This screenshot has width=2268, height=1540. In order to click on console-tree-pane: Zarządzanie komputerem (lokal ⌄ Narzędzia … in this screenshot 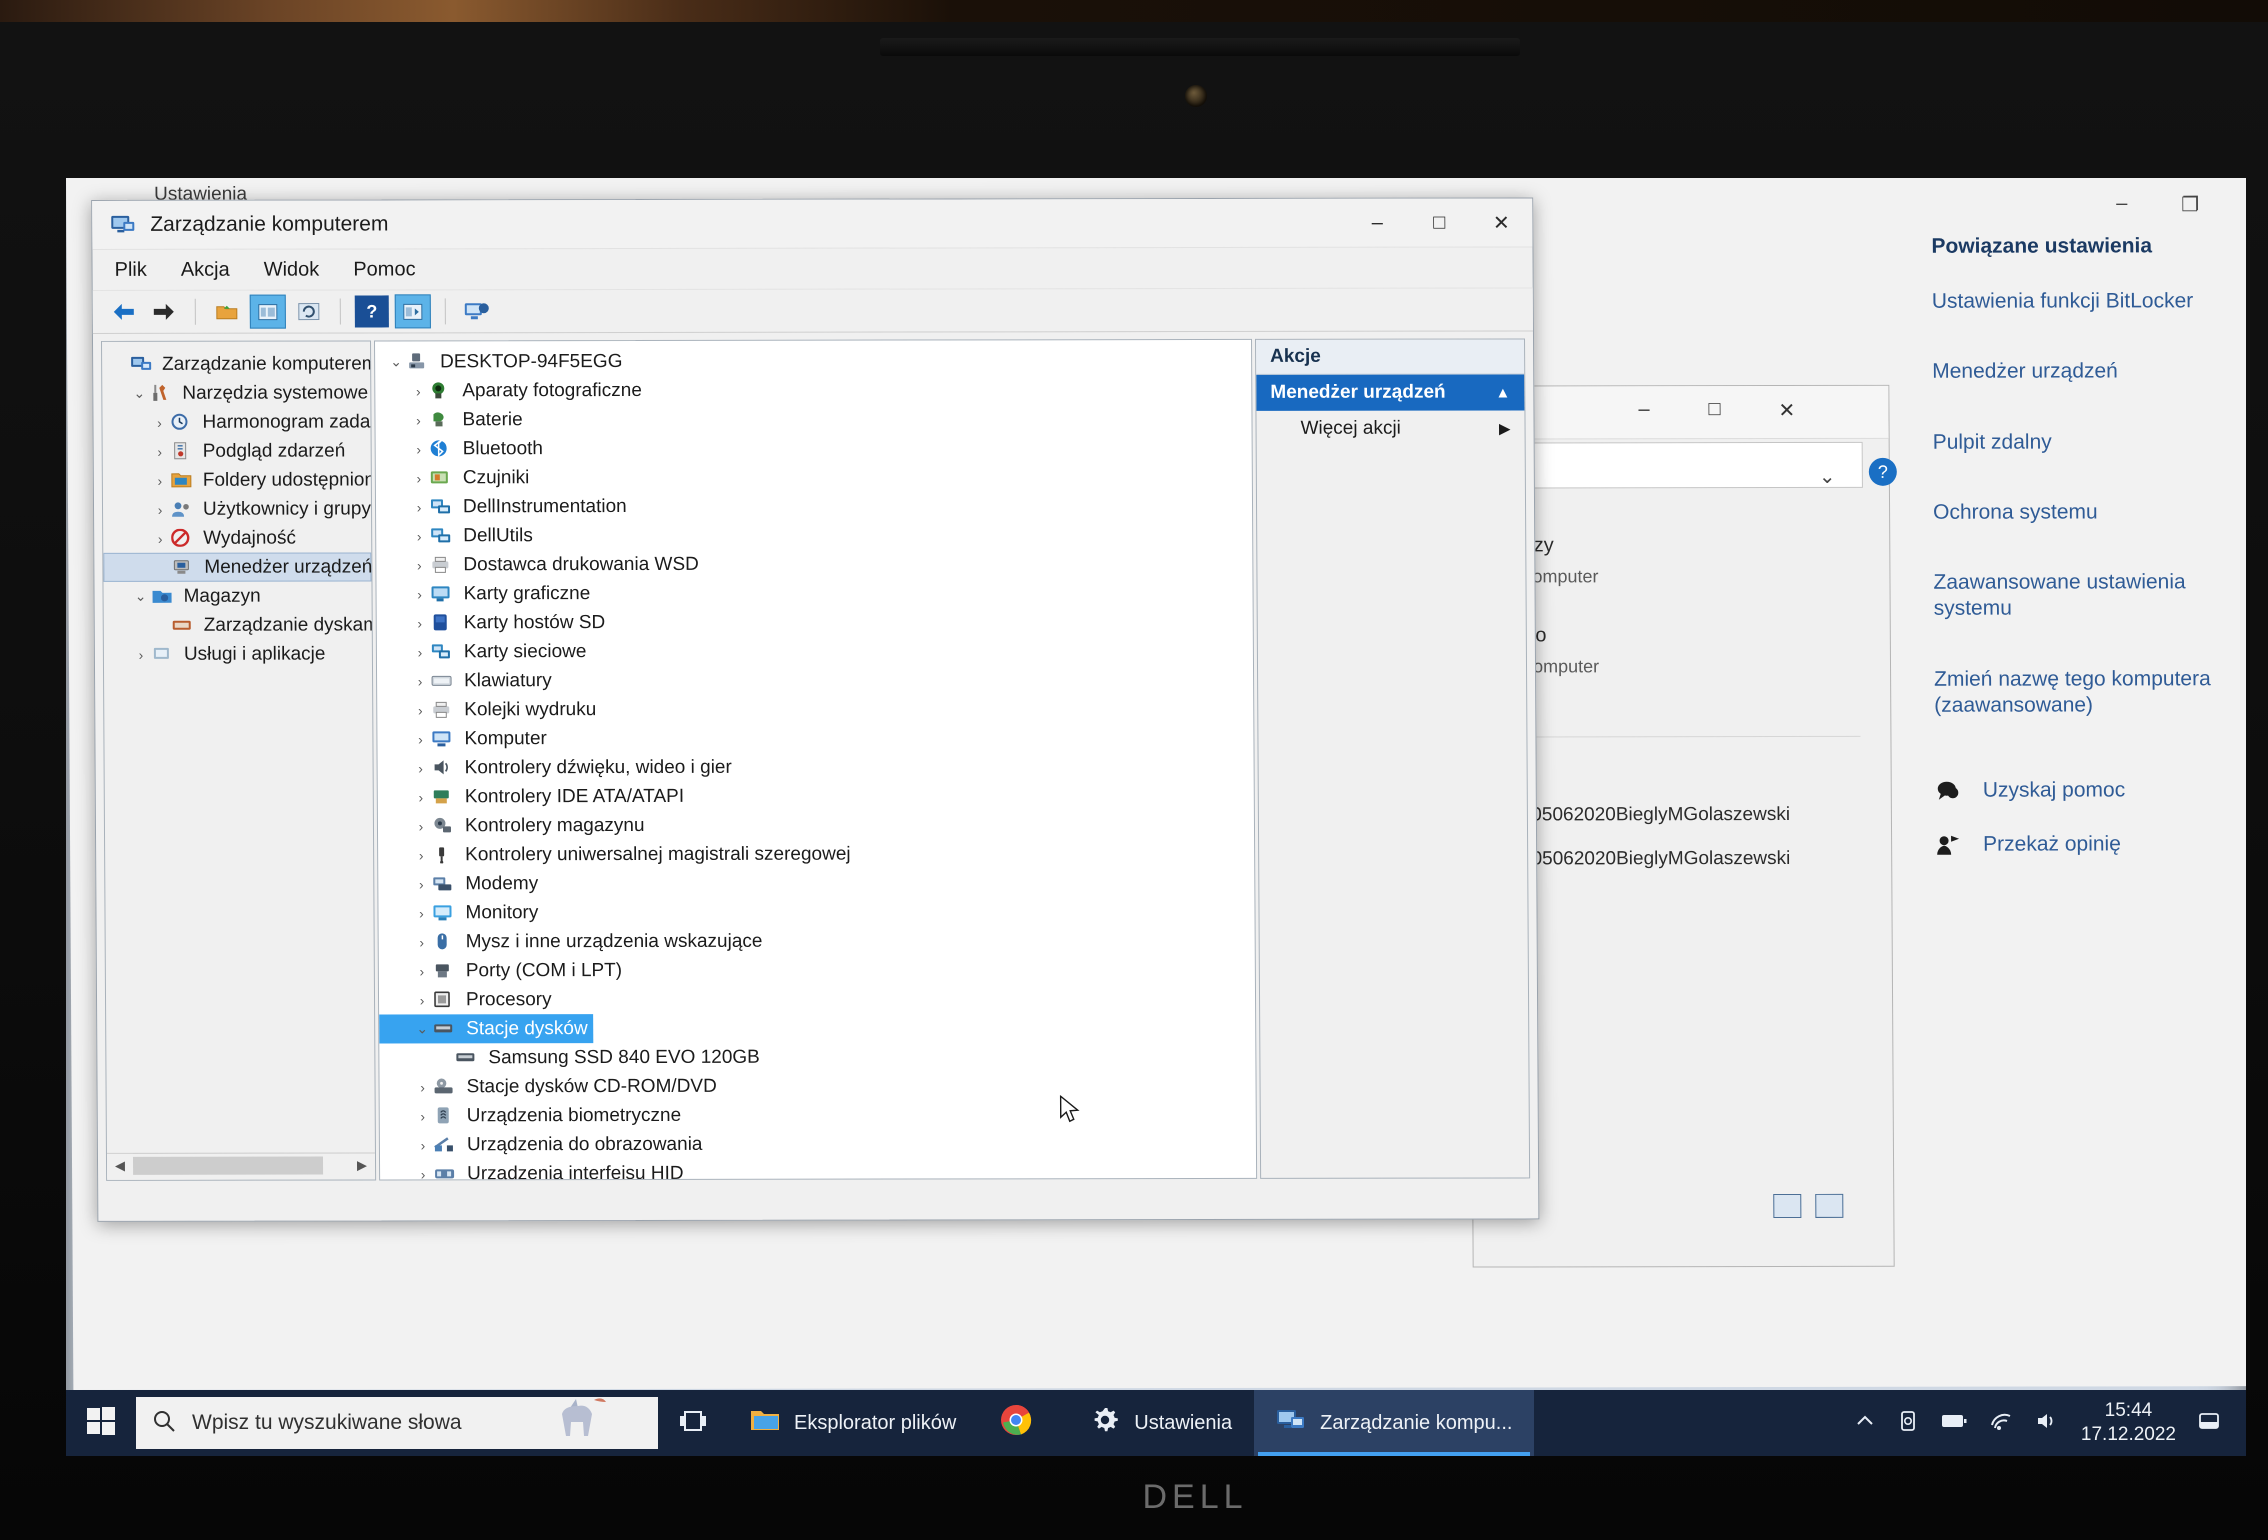, I will do `click(238, 760)`.